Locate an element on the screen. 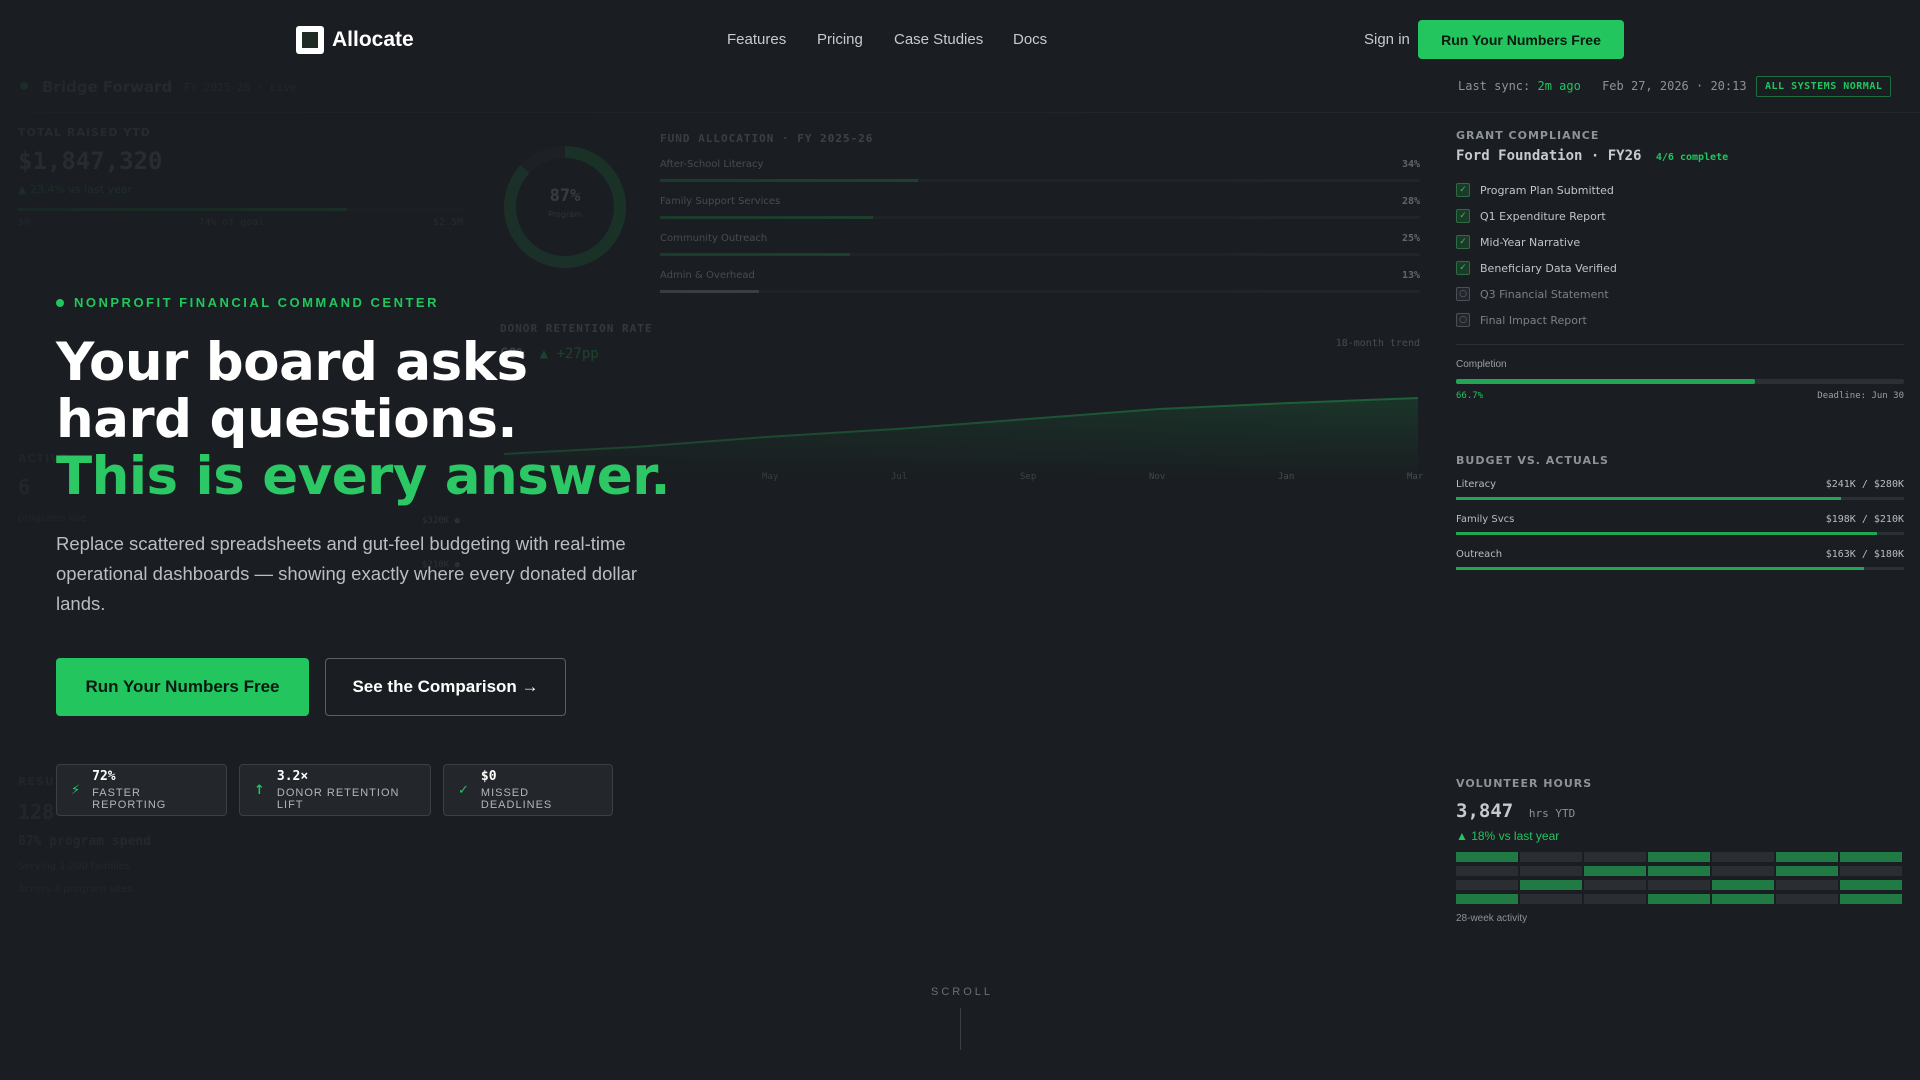  program-ratio-donut: 87% Program is located at coordinates (565, 207).